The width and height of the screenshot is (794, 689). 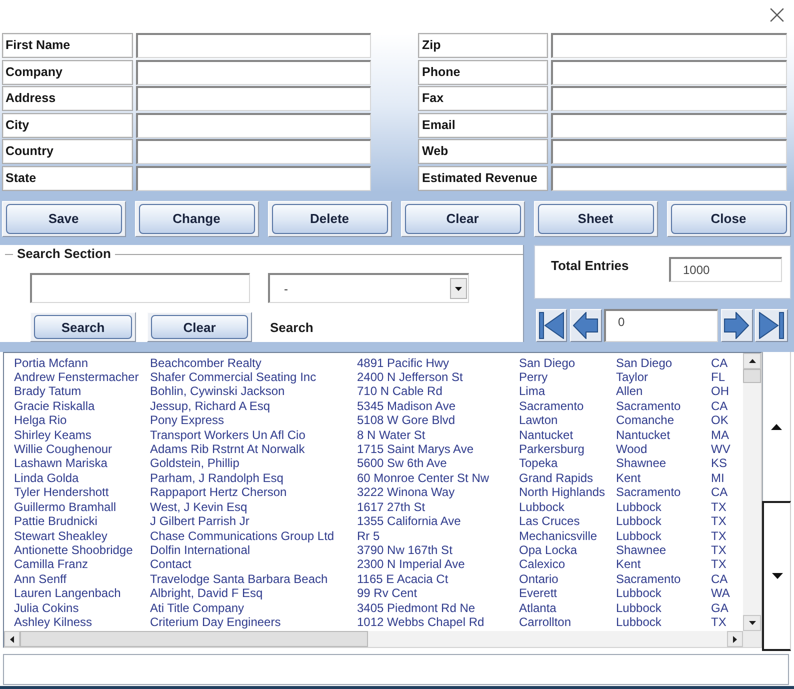 What do you see at coordinates (777, 15) in the screenshot?
I see `close-icon` at bounding box center [777, 15].